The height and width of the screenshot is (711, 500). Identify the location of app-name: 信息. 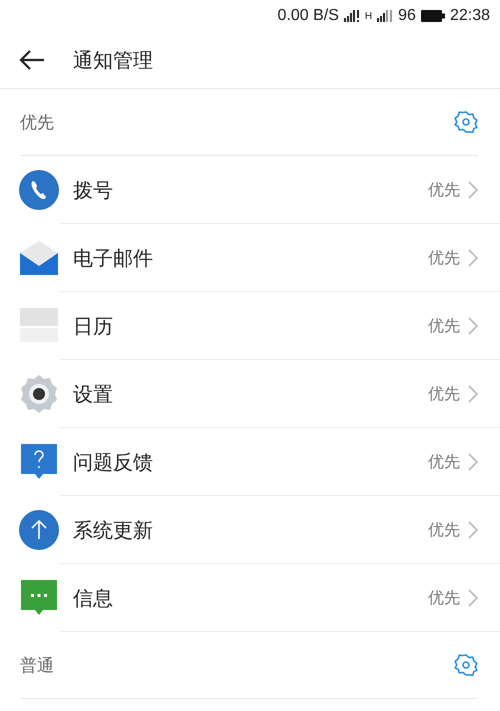
(93, 598).